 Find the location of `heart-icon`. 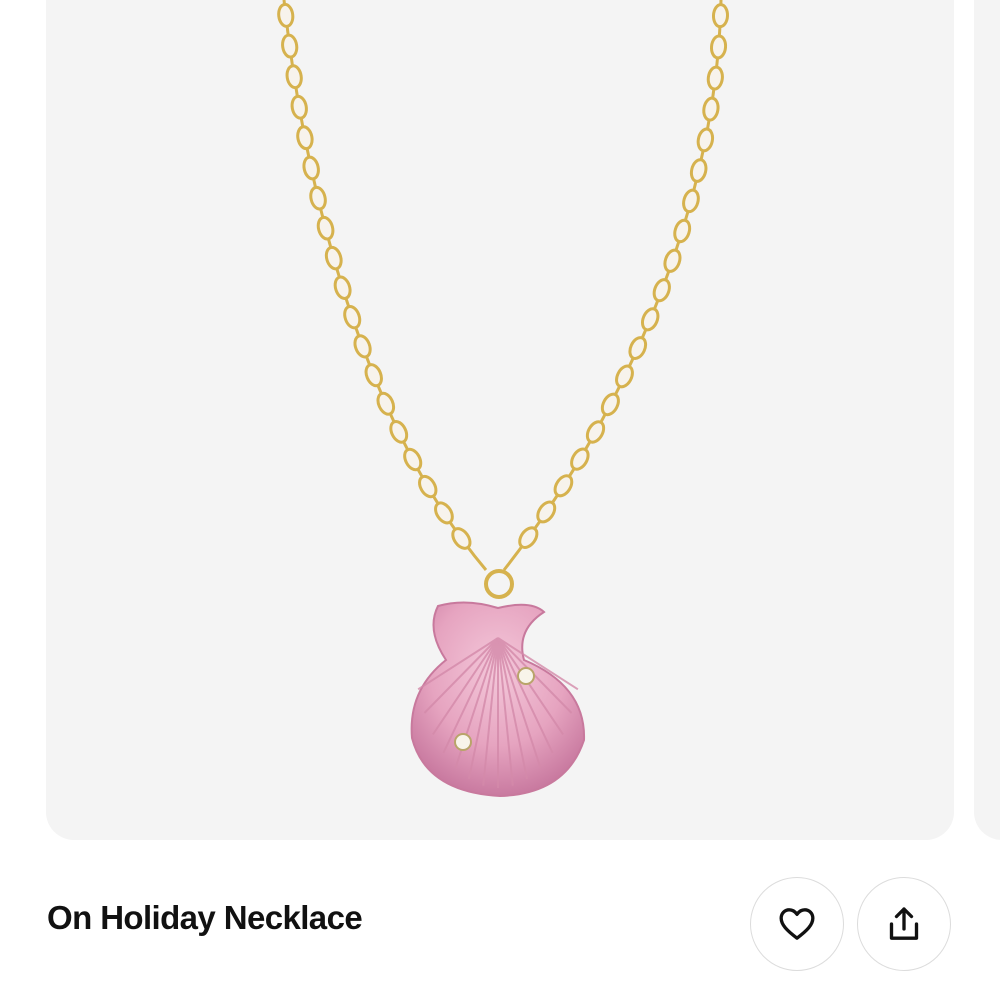

heart-icon is located at coordinates (797, 924).